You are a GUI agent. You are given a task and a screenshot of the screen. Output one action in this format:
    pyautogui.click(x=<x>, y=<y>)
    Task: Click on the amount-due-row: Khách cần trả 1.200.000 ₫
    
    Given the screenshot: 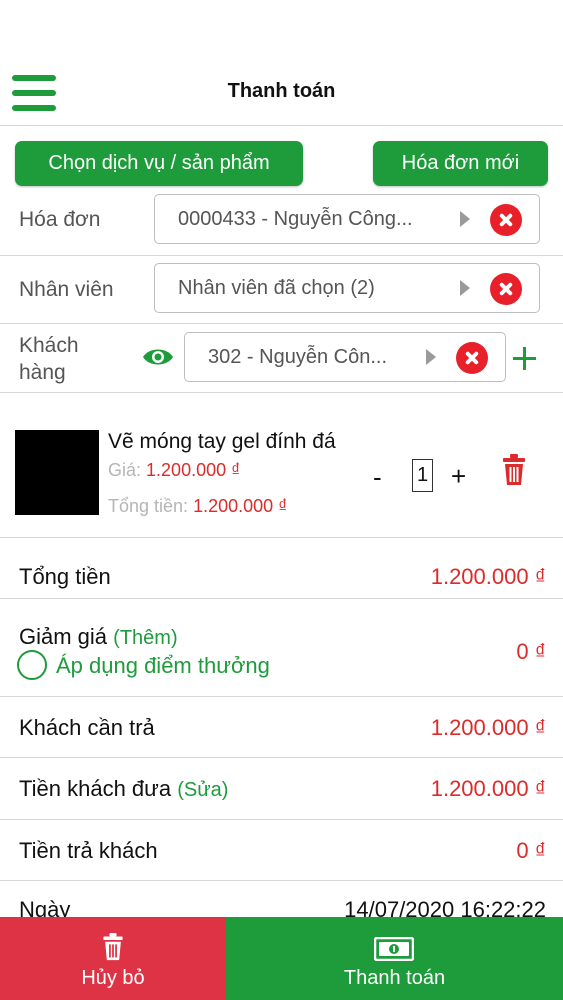 What is the action you would take?
    pyautogui.click(x=281, y=727)
    